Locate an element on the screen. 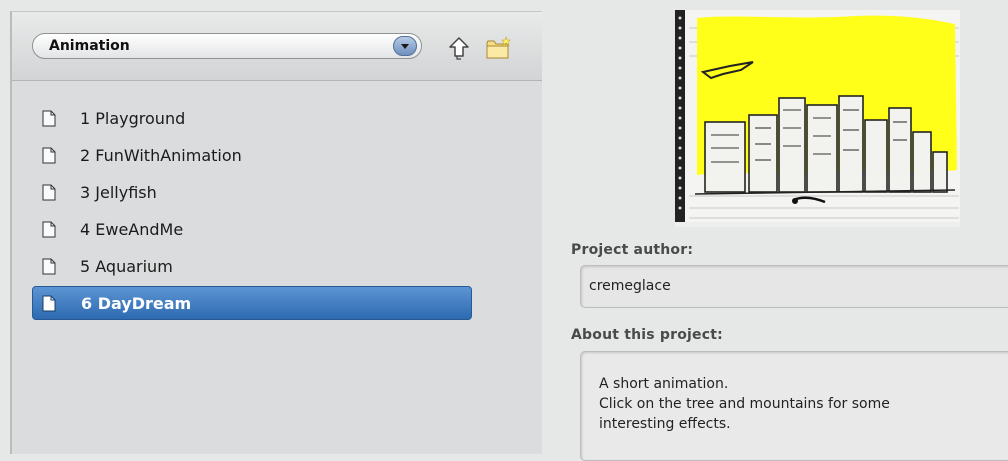  list-item: 3 Jellyfish is located at coordinates (252, 192).